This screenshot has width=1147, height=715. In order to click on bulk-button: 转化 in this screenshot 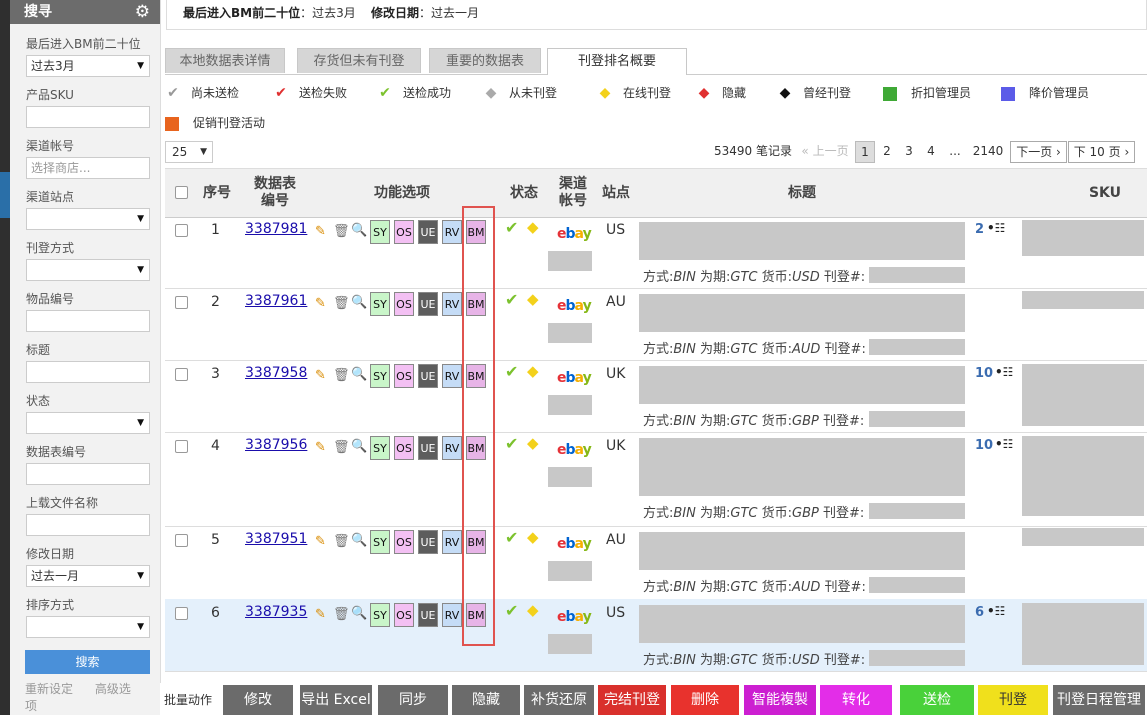, I will do `click(856, 700)`.